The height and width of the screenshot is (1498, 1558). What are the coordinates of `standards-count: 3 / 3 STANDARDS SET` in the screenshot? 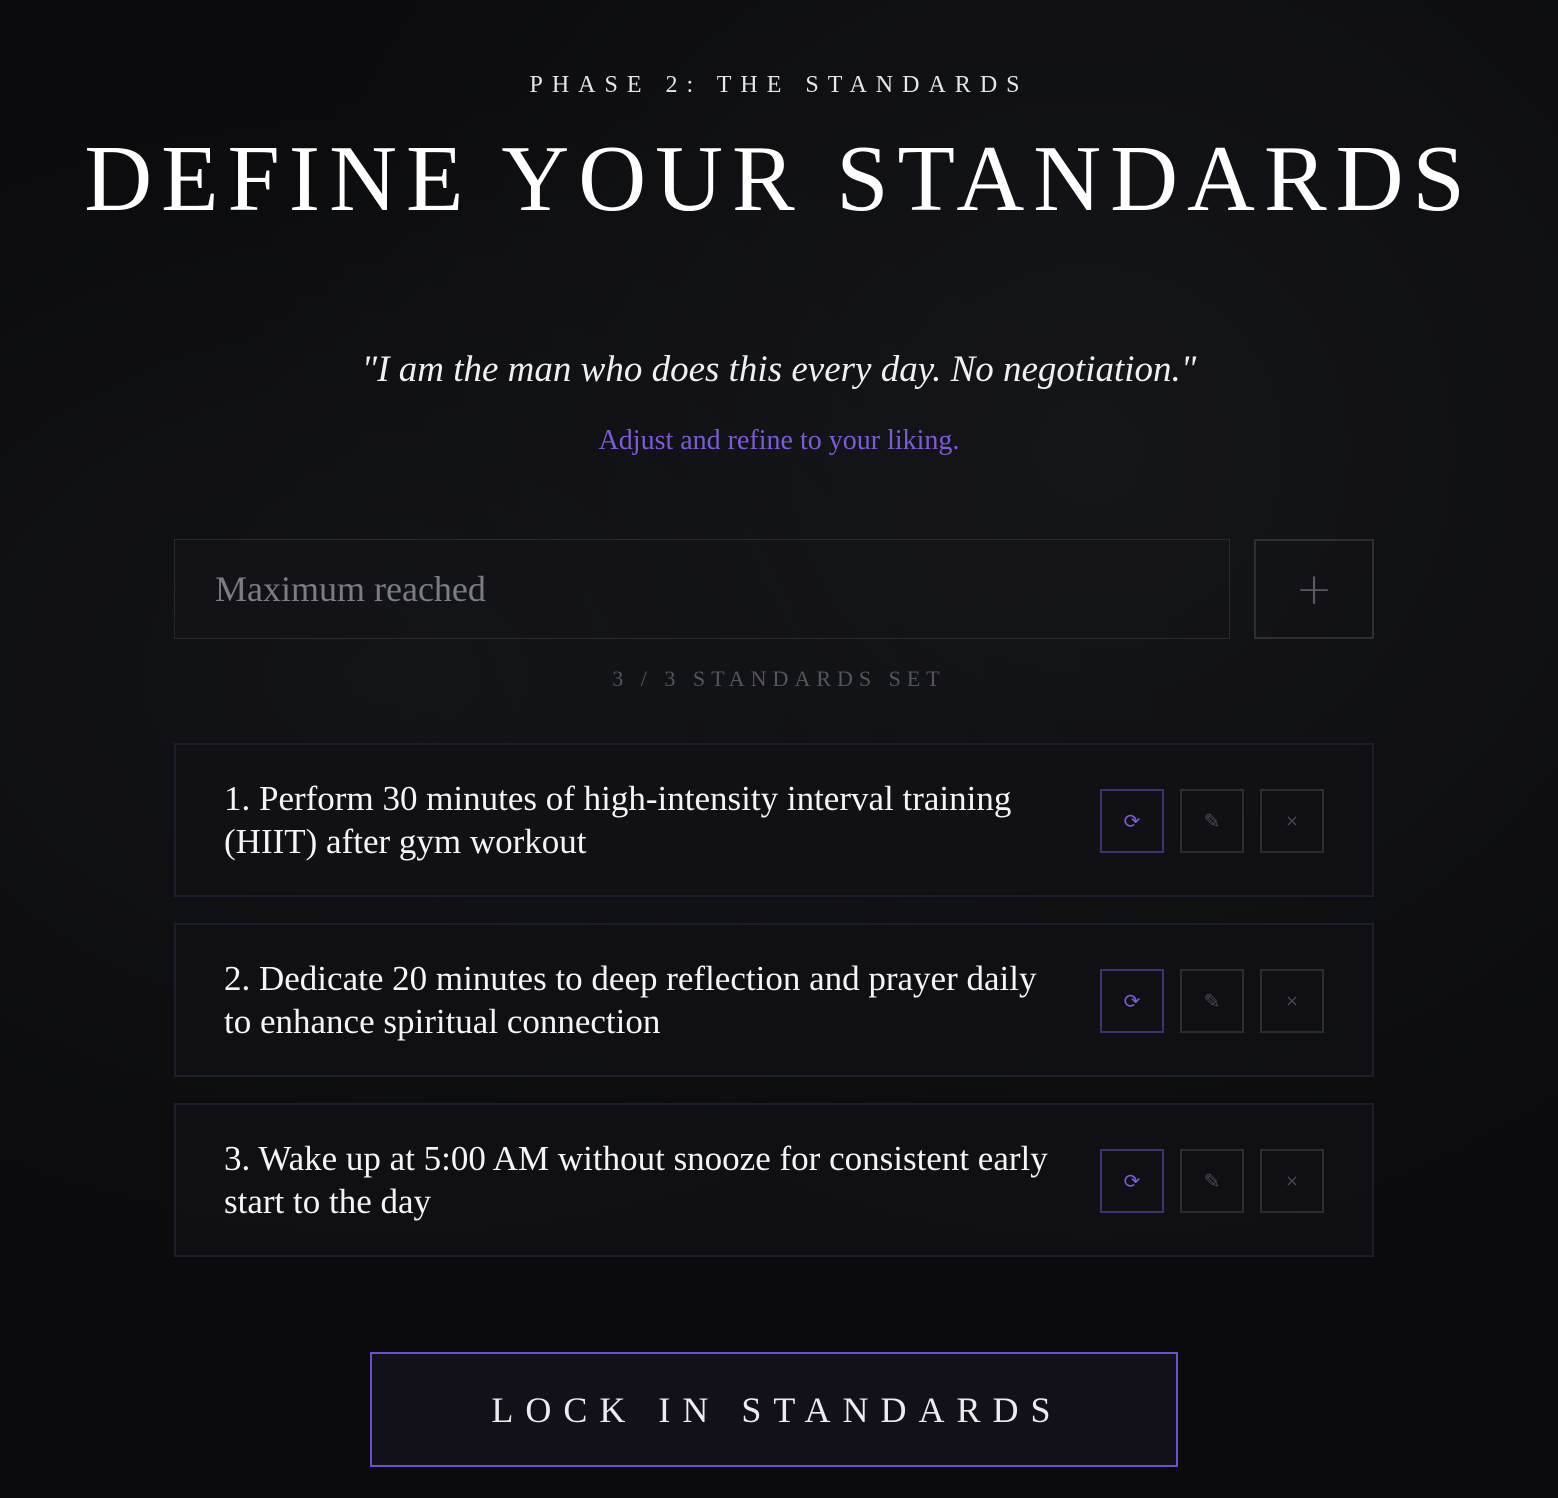 It's located at (779, 678).